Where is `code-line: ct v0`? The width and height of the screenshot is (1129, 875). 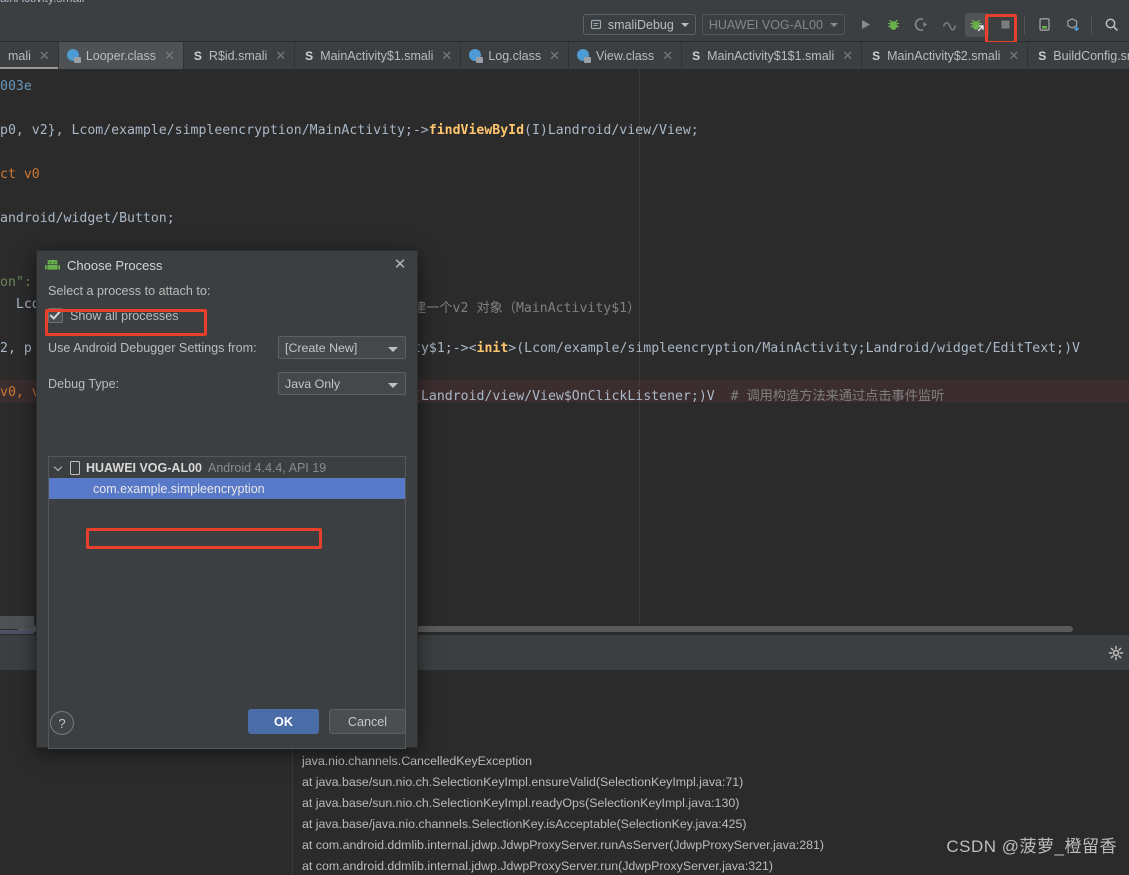
code-line: ct v0 is located at coordinates (20, 174).